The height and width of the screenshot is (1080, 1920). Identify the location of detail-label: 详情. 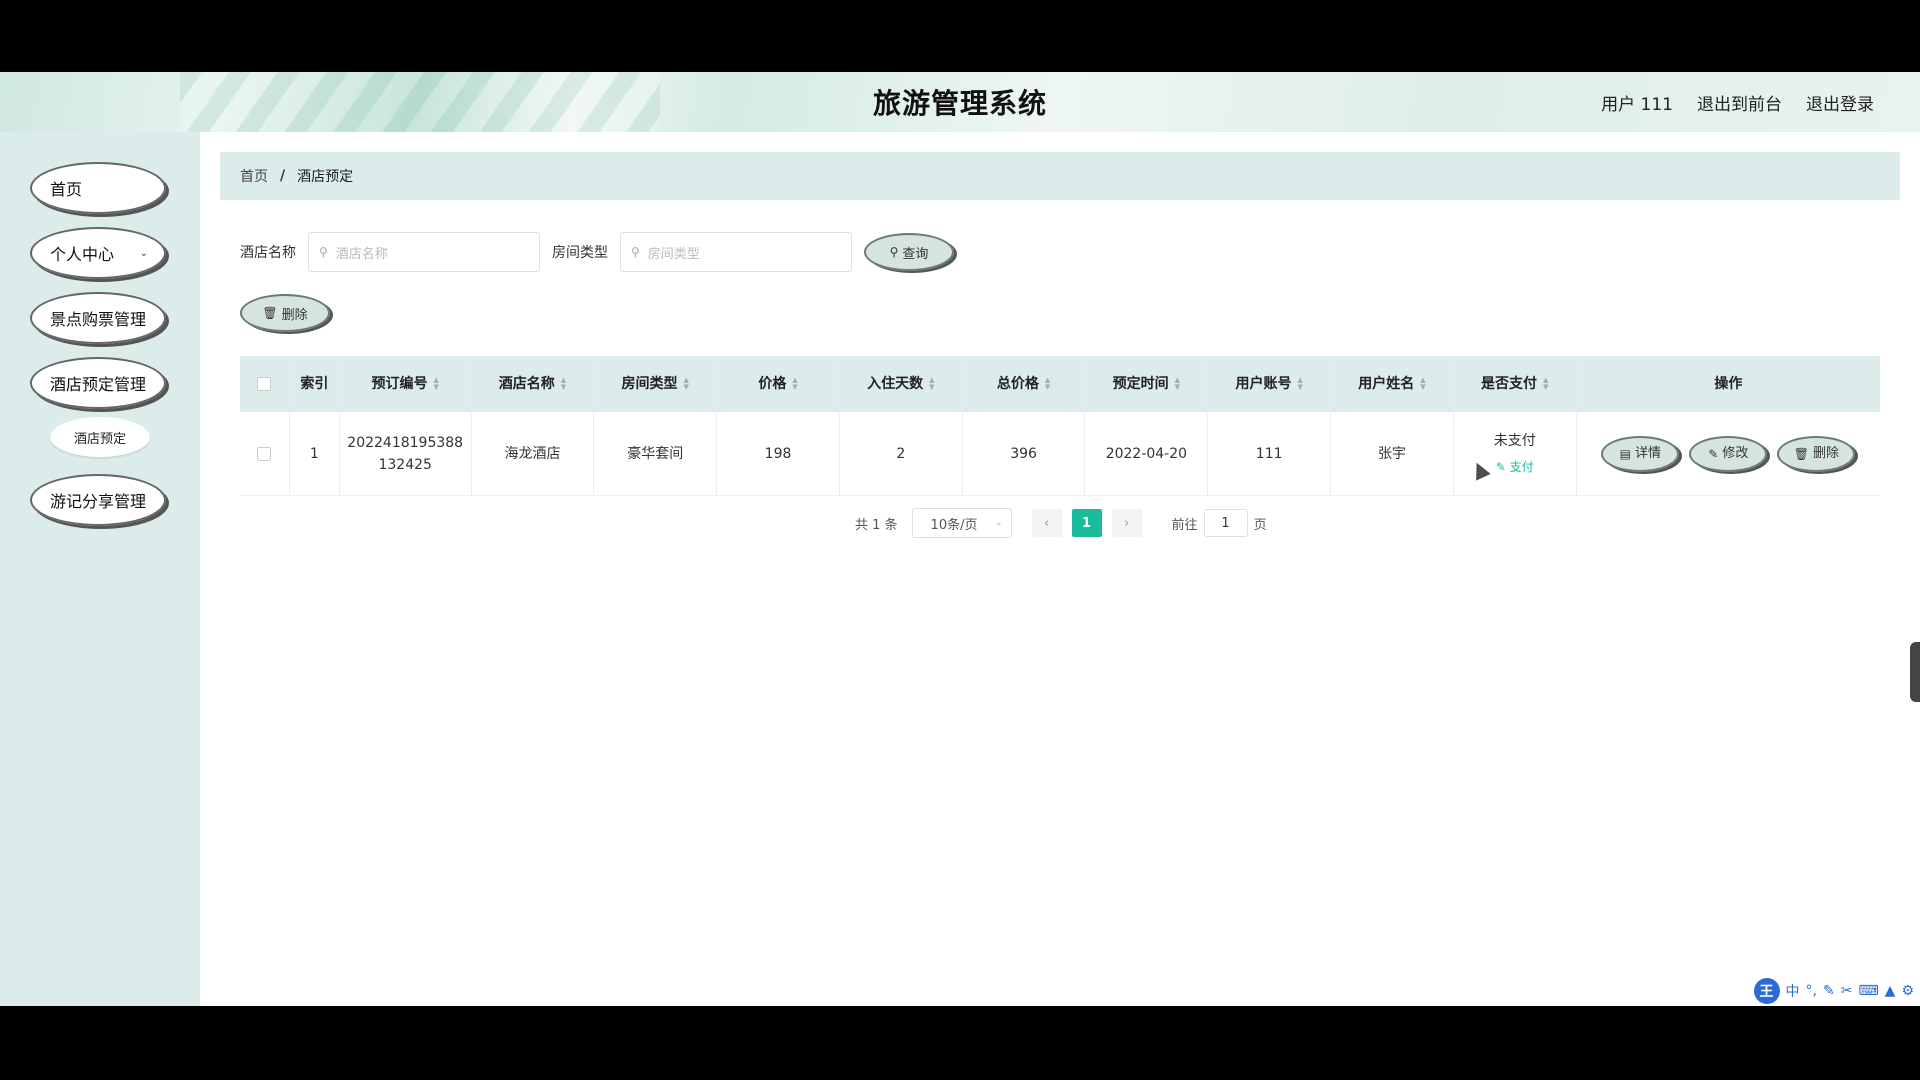
(1647, 453).